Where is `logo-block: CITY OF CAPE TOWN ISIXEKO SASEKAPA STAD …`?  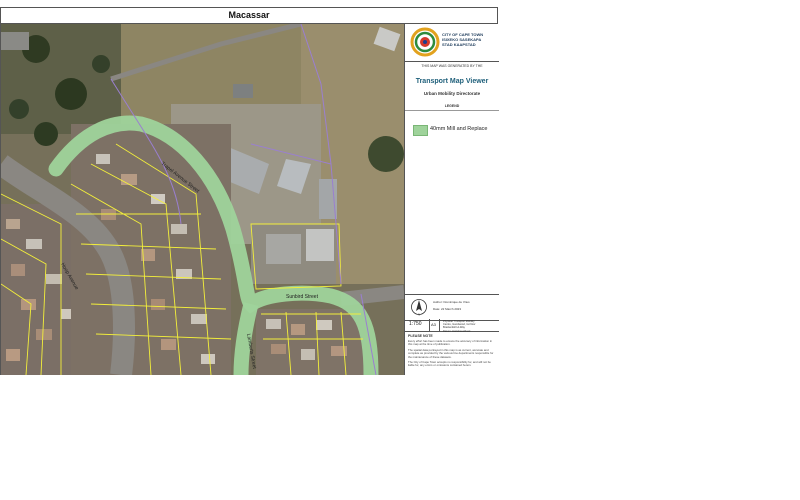 logo-block: CITY OF CAPE TOWN ISIXEKO SASEKAPA STAD … is located at coordinates (452, 43).